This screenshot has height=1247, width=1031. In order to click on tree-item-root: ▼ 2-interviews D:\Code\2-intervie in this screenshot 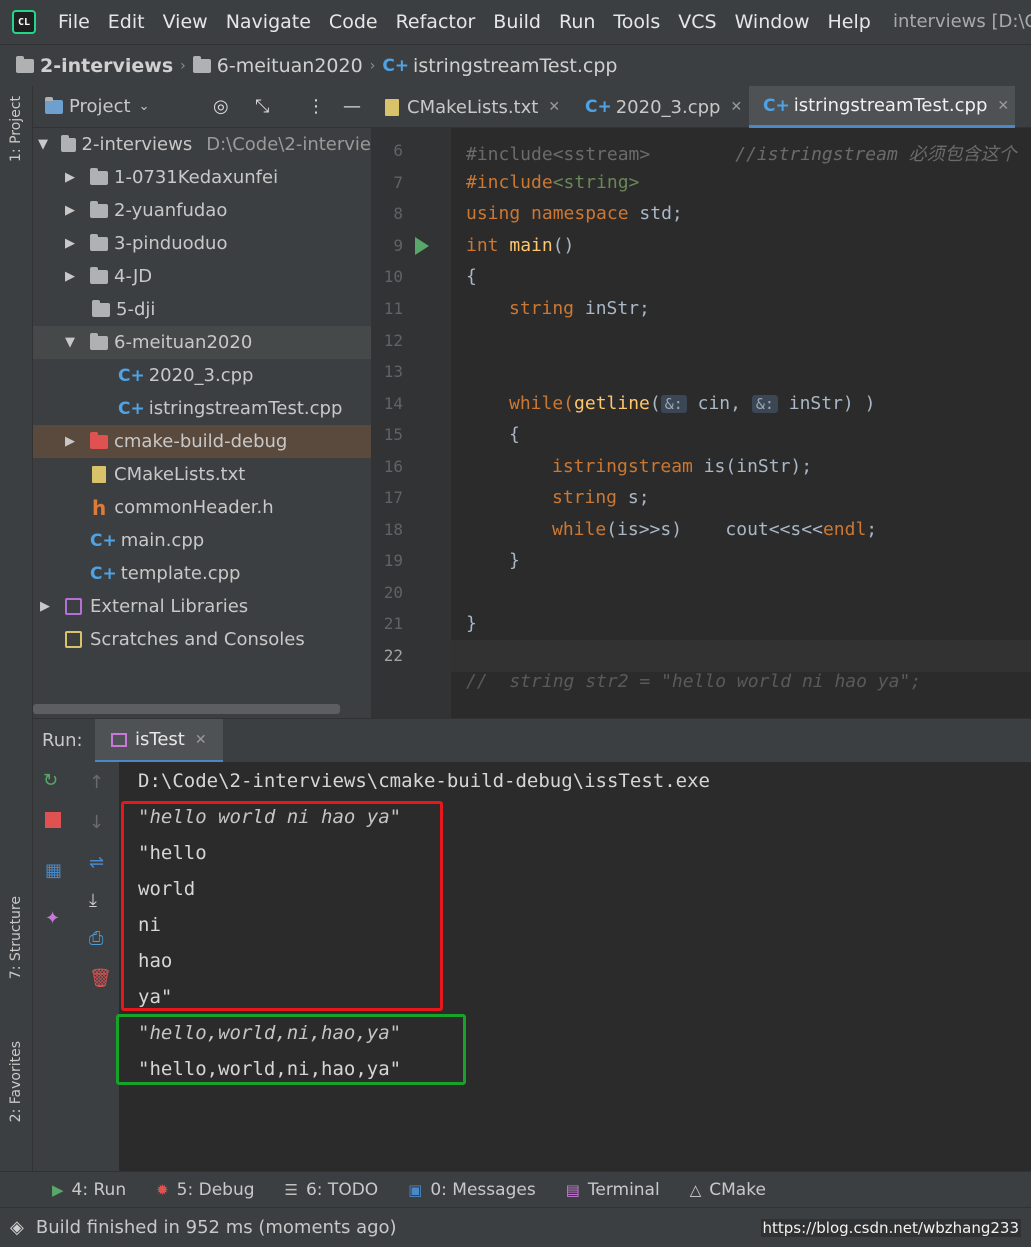, I will do `click(202, 144)`.